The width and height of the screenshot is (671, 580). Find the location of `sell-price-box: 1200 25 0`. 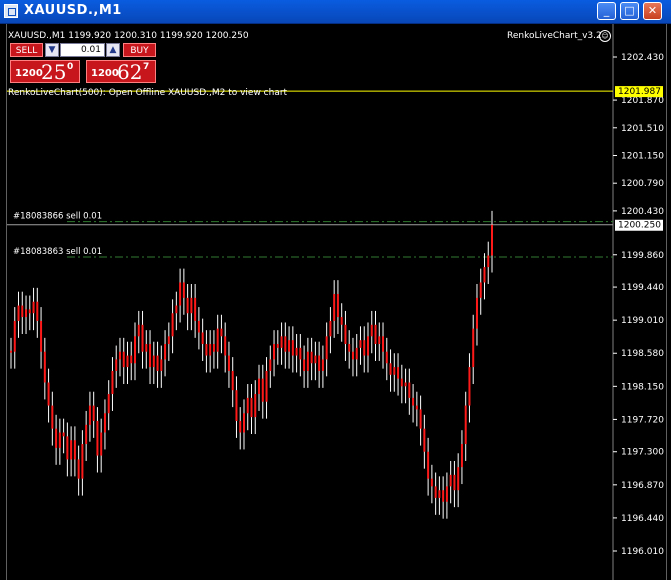

sell-price-box: 1200 25 0 is located at coordinates (45, 72).